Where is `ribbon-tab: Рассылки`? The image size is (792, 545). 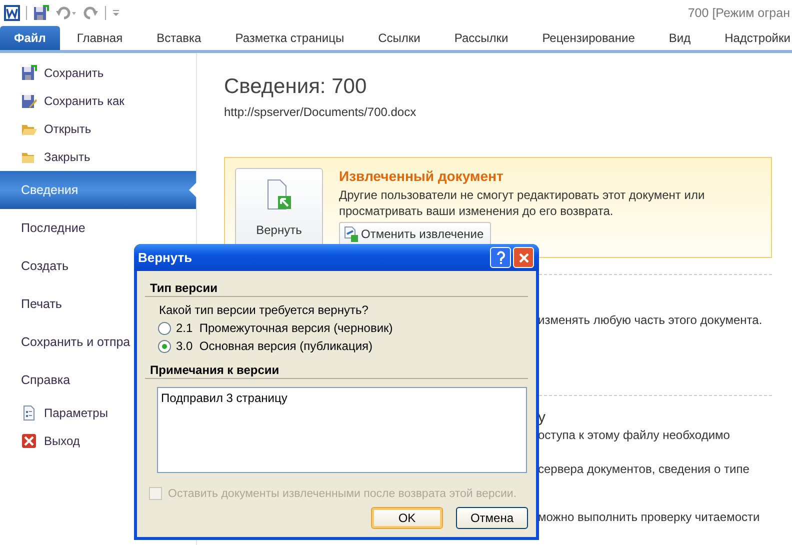
ribbon-tab: Рассылки is located at coordinates (481, 38).